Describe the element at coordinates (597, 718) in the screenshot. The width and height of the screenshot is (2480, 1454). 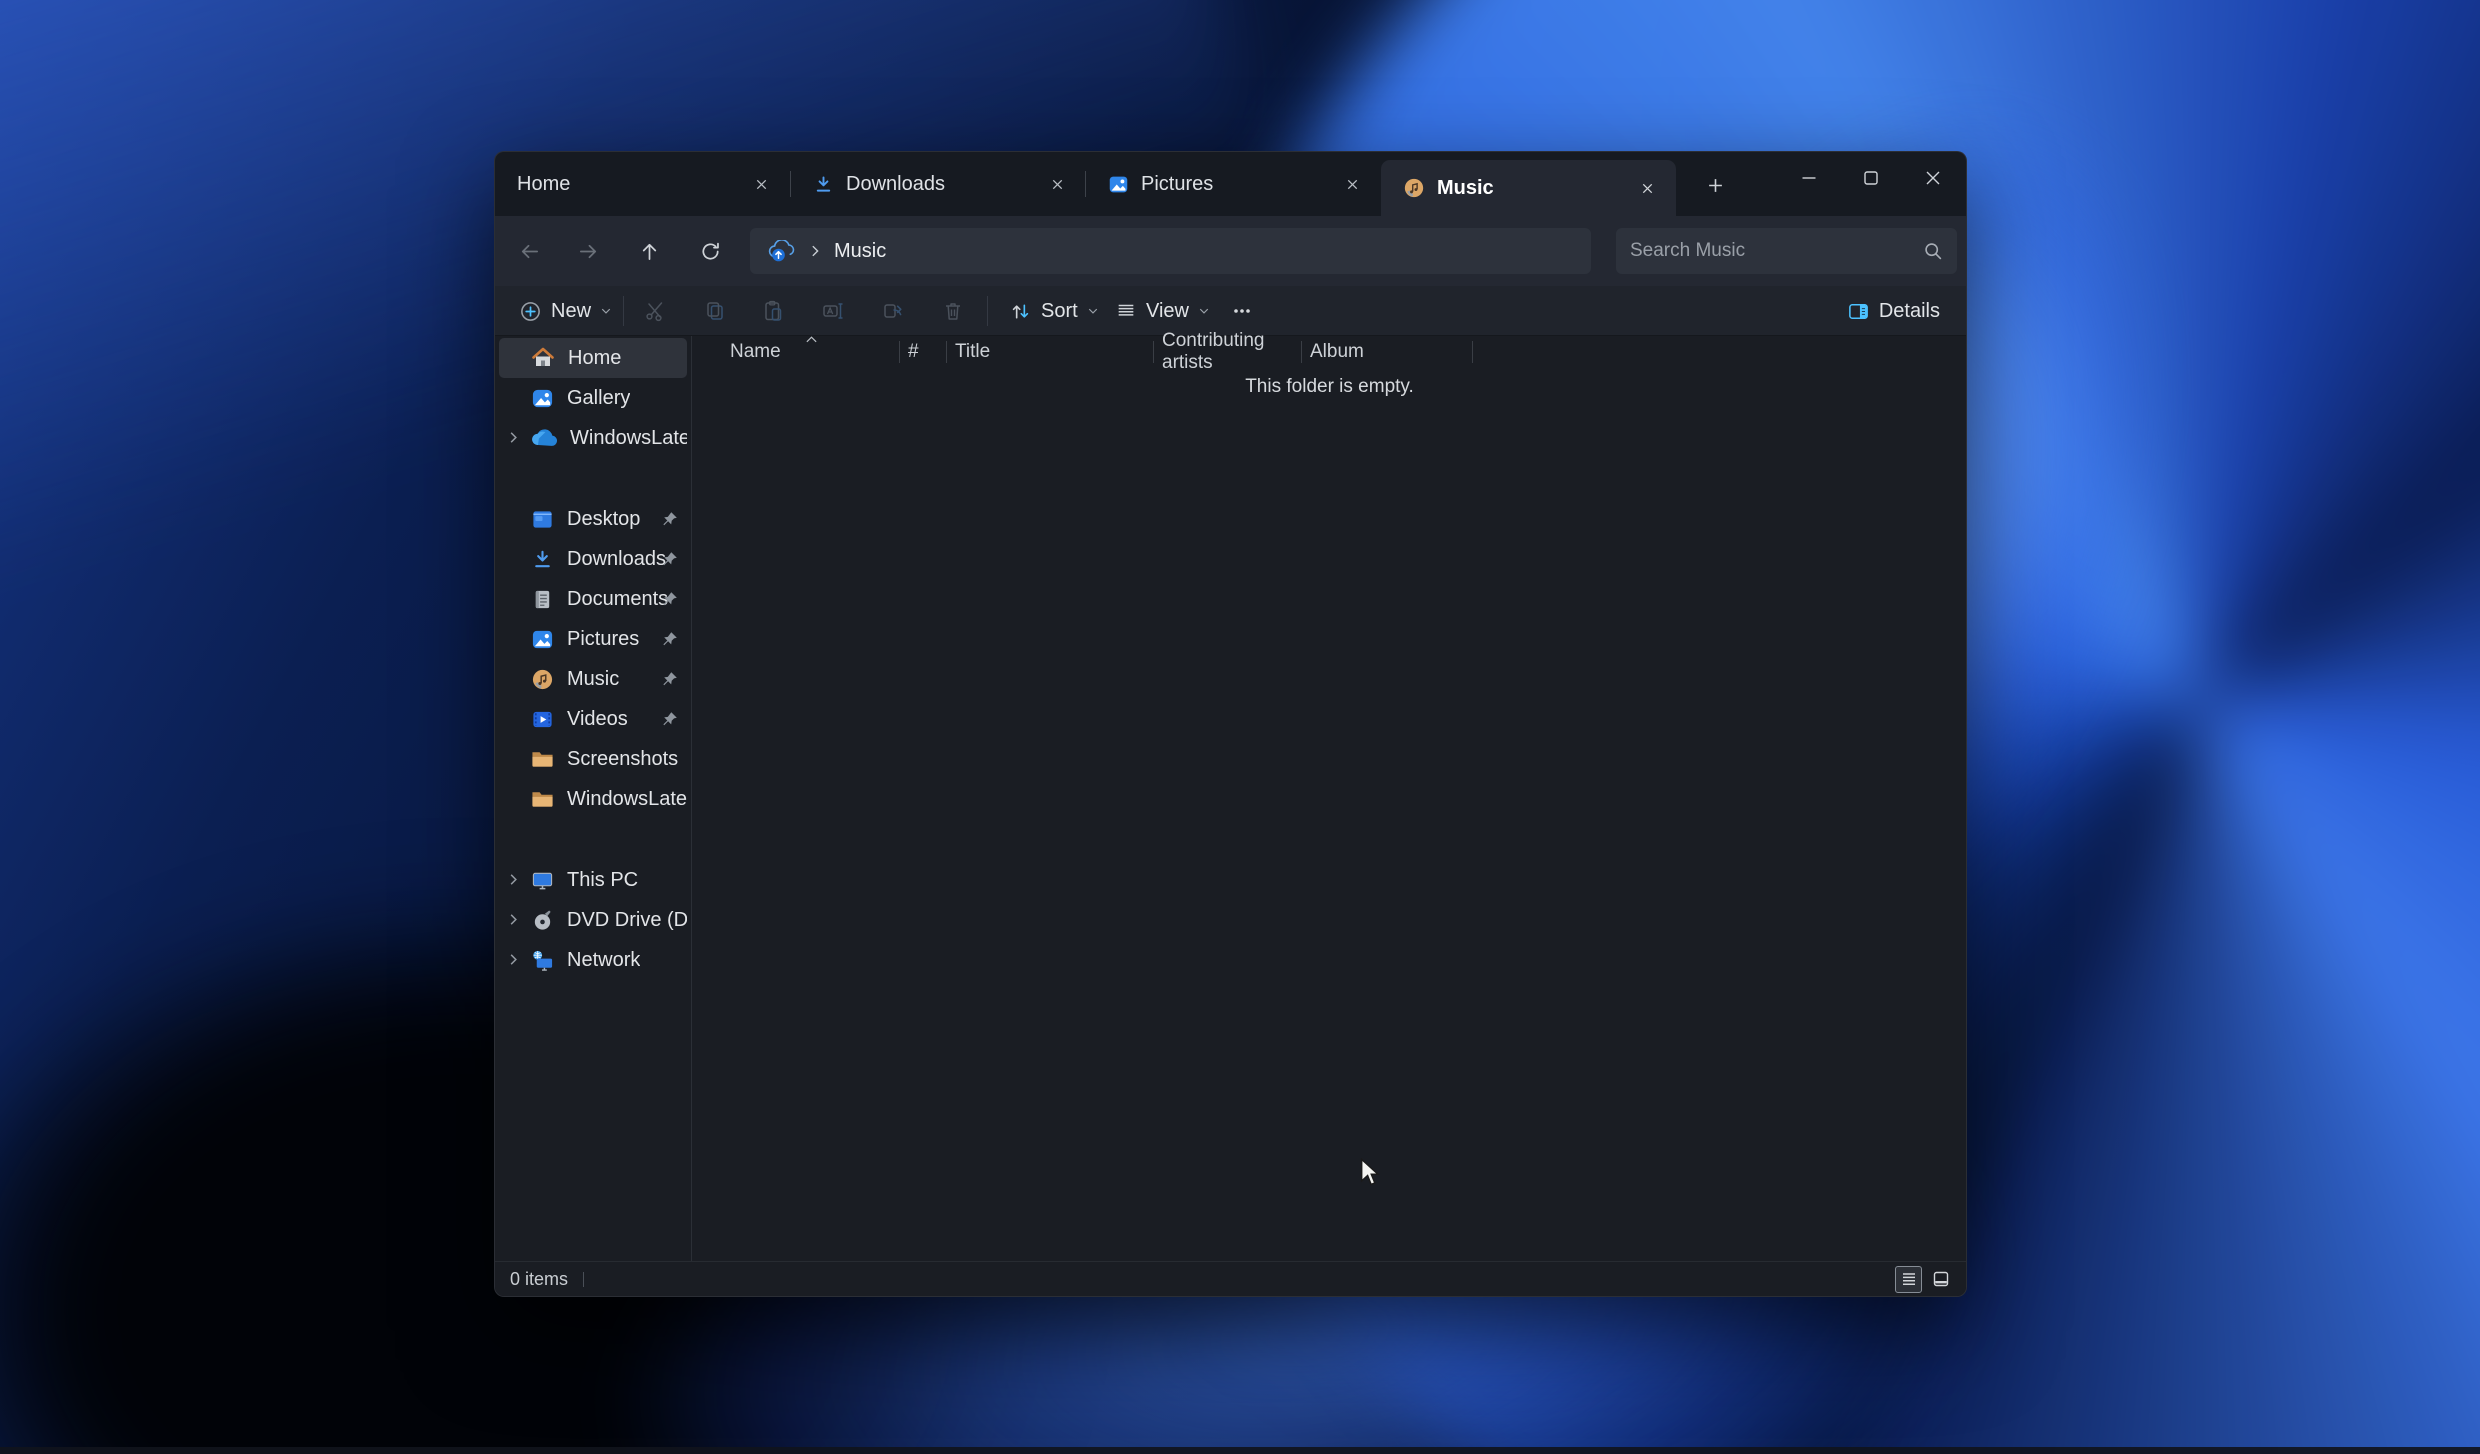
I see `sidebar-item-label: Videos` at that location.